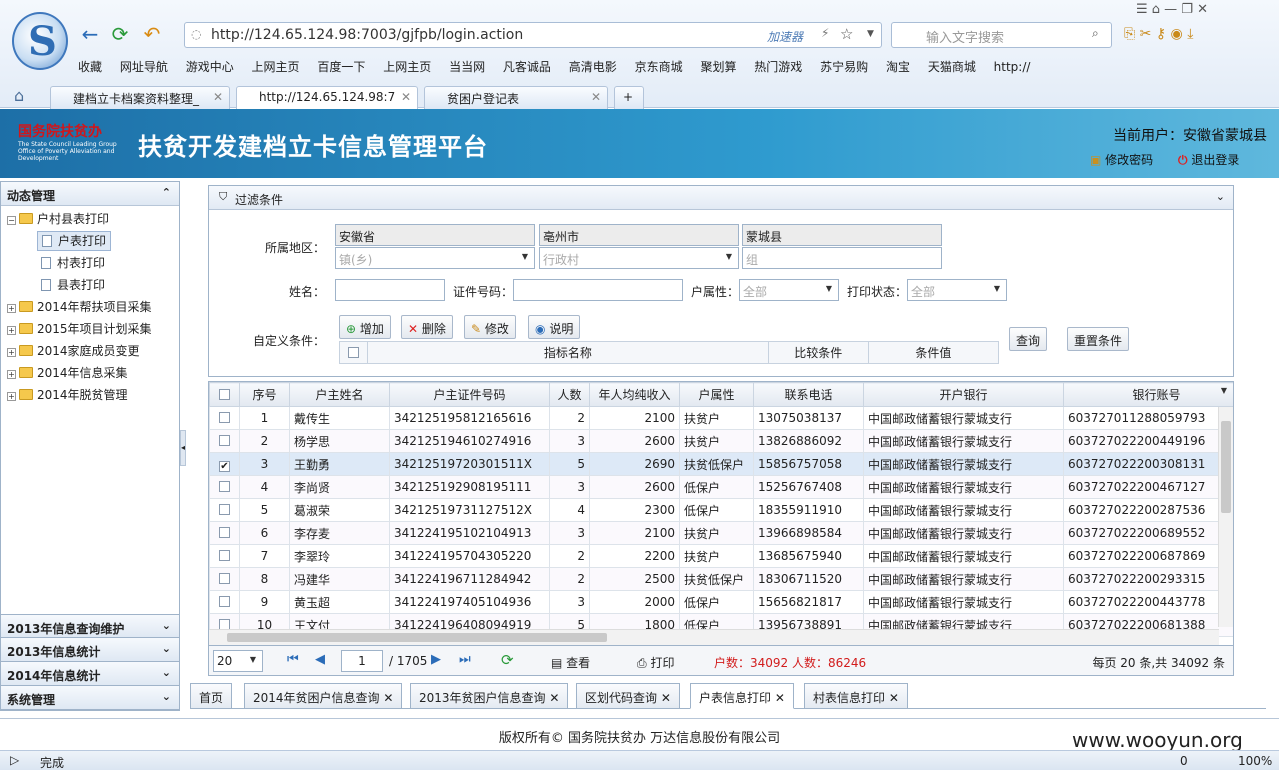 The image size is (1279, 771). I want to click on logout-link: ⏻ 退出登录, so click(1208, 159).